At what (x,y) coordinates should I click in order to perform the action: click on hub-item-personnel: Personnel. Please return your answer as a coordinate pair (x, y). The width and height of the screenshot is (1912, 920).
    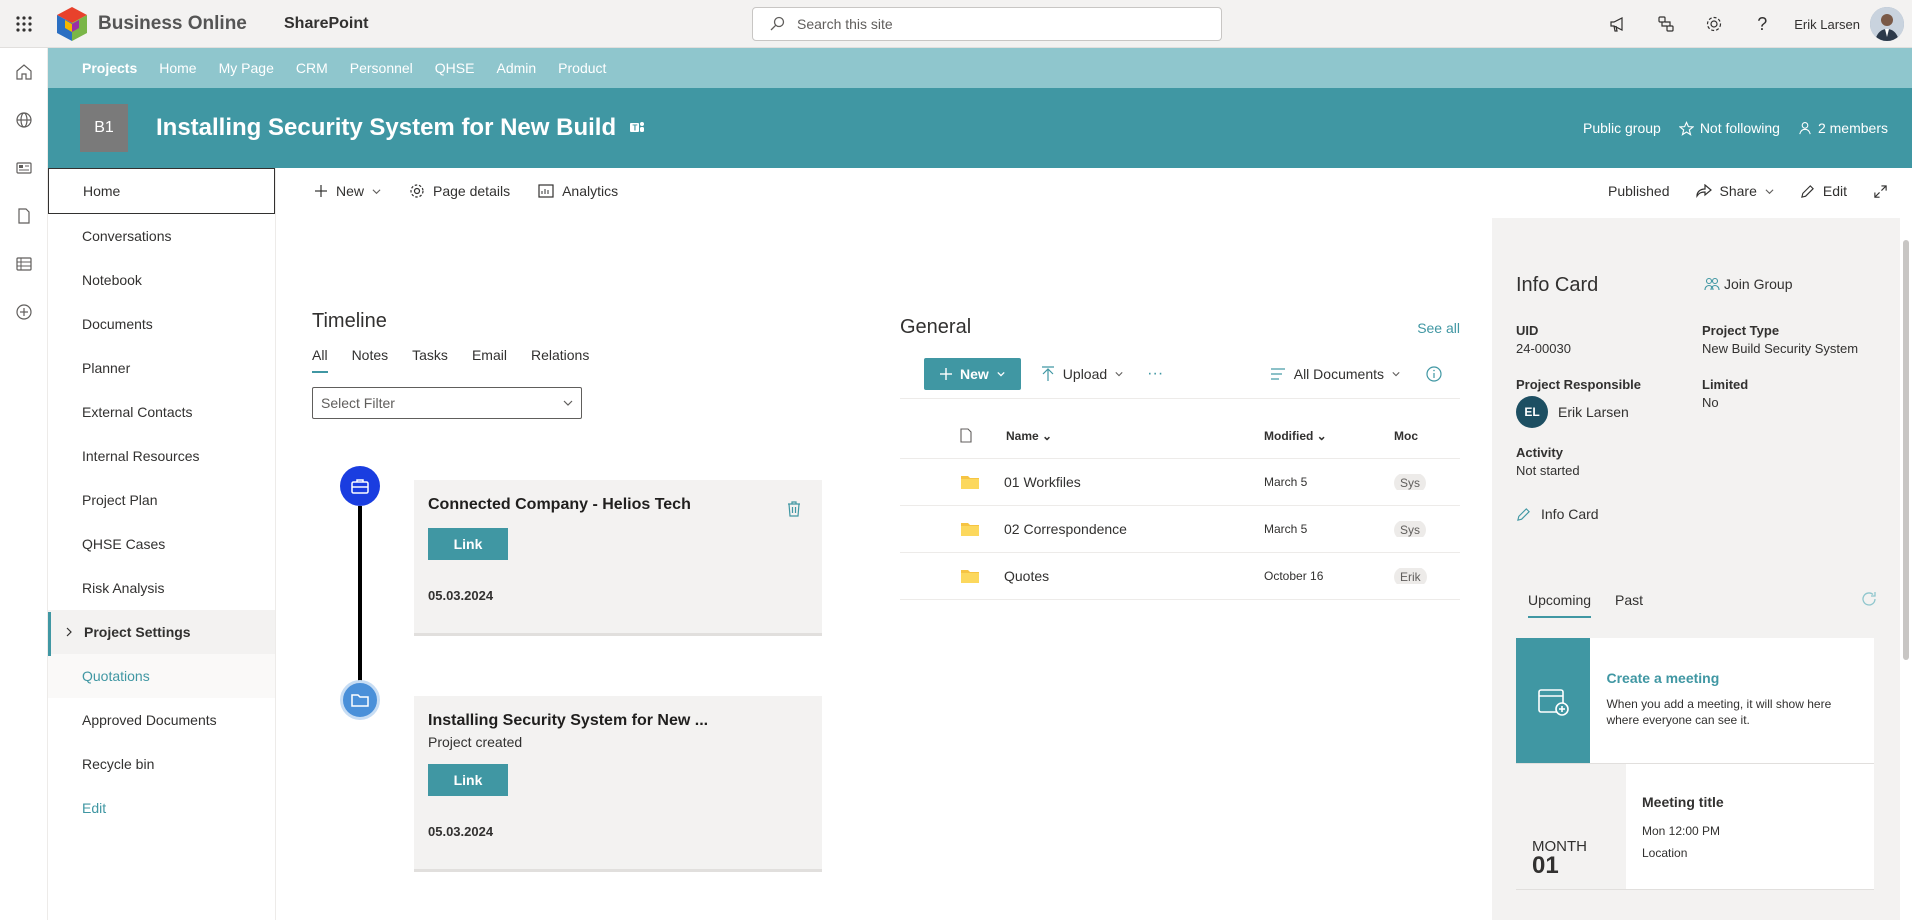
    Looking at the image, I should click on (381, 68).